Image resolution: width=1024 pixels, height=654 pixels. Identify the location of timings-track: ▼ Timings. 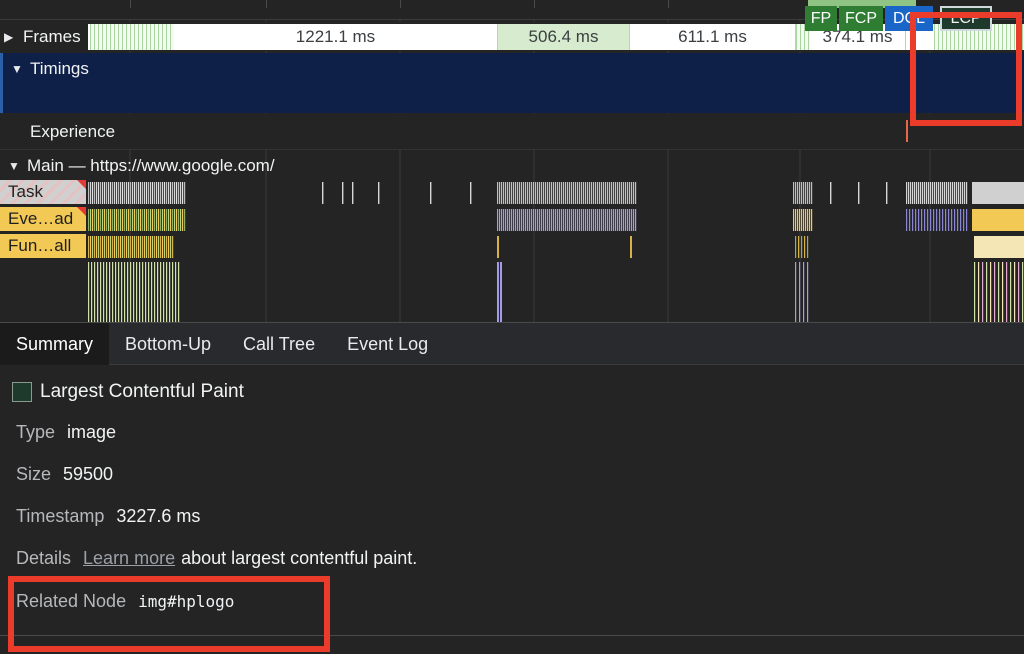
(512, 83).